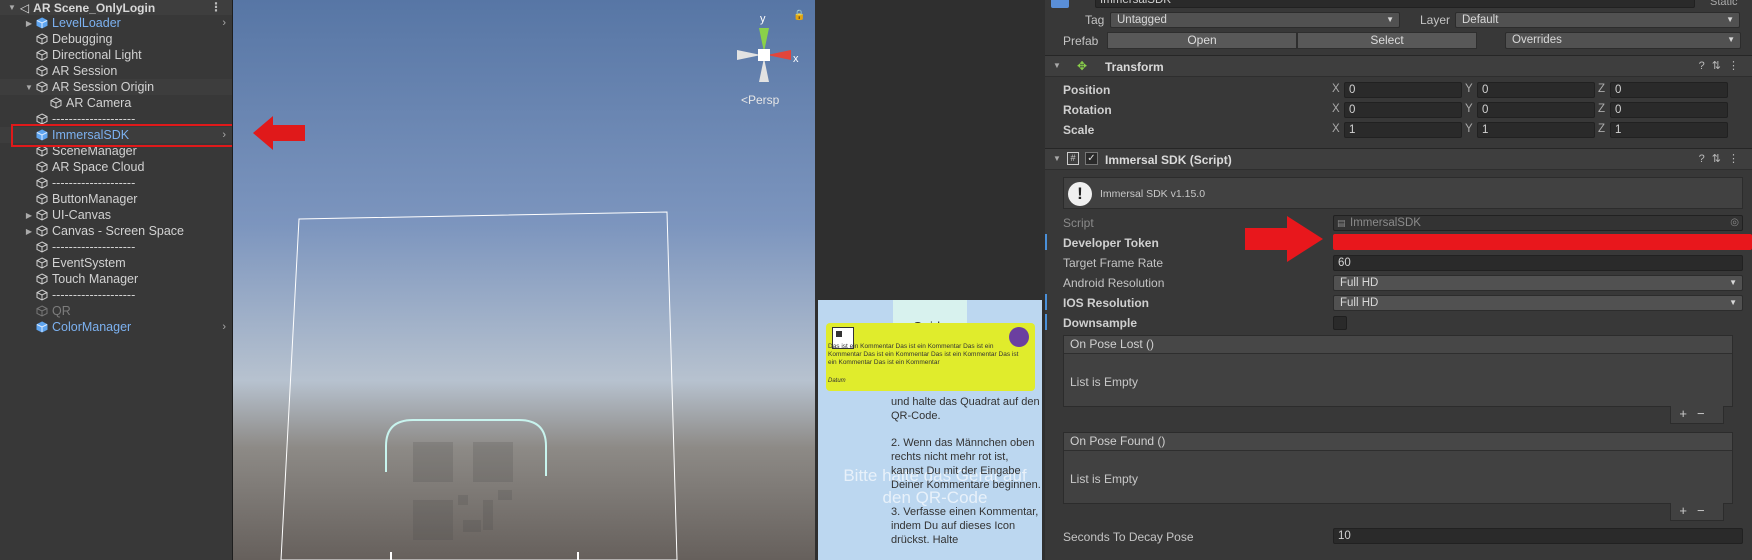  I want to click on guide-step: und halte das Quadrat auf den QR-Code., so click(965, 409).